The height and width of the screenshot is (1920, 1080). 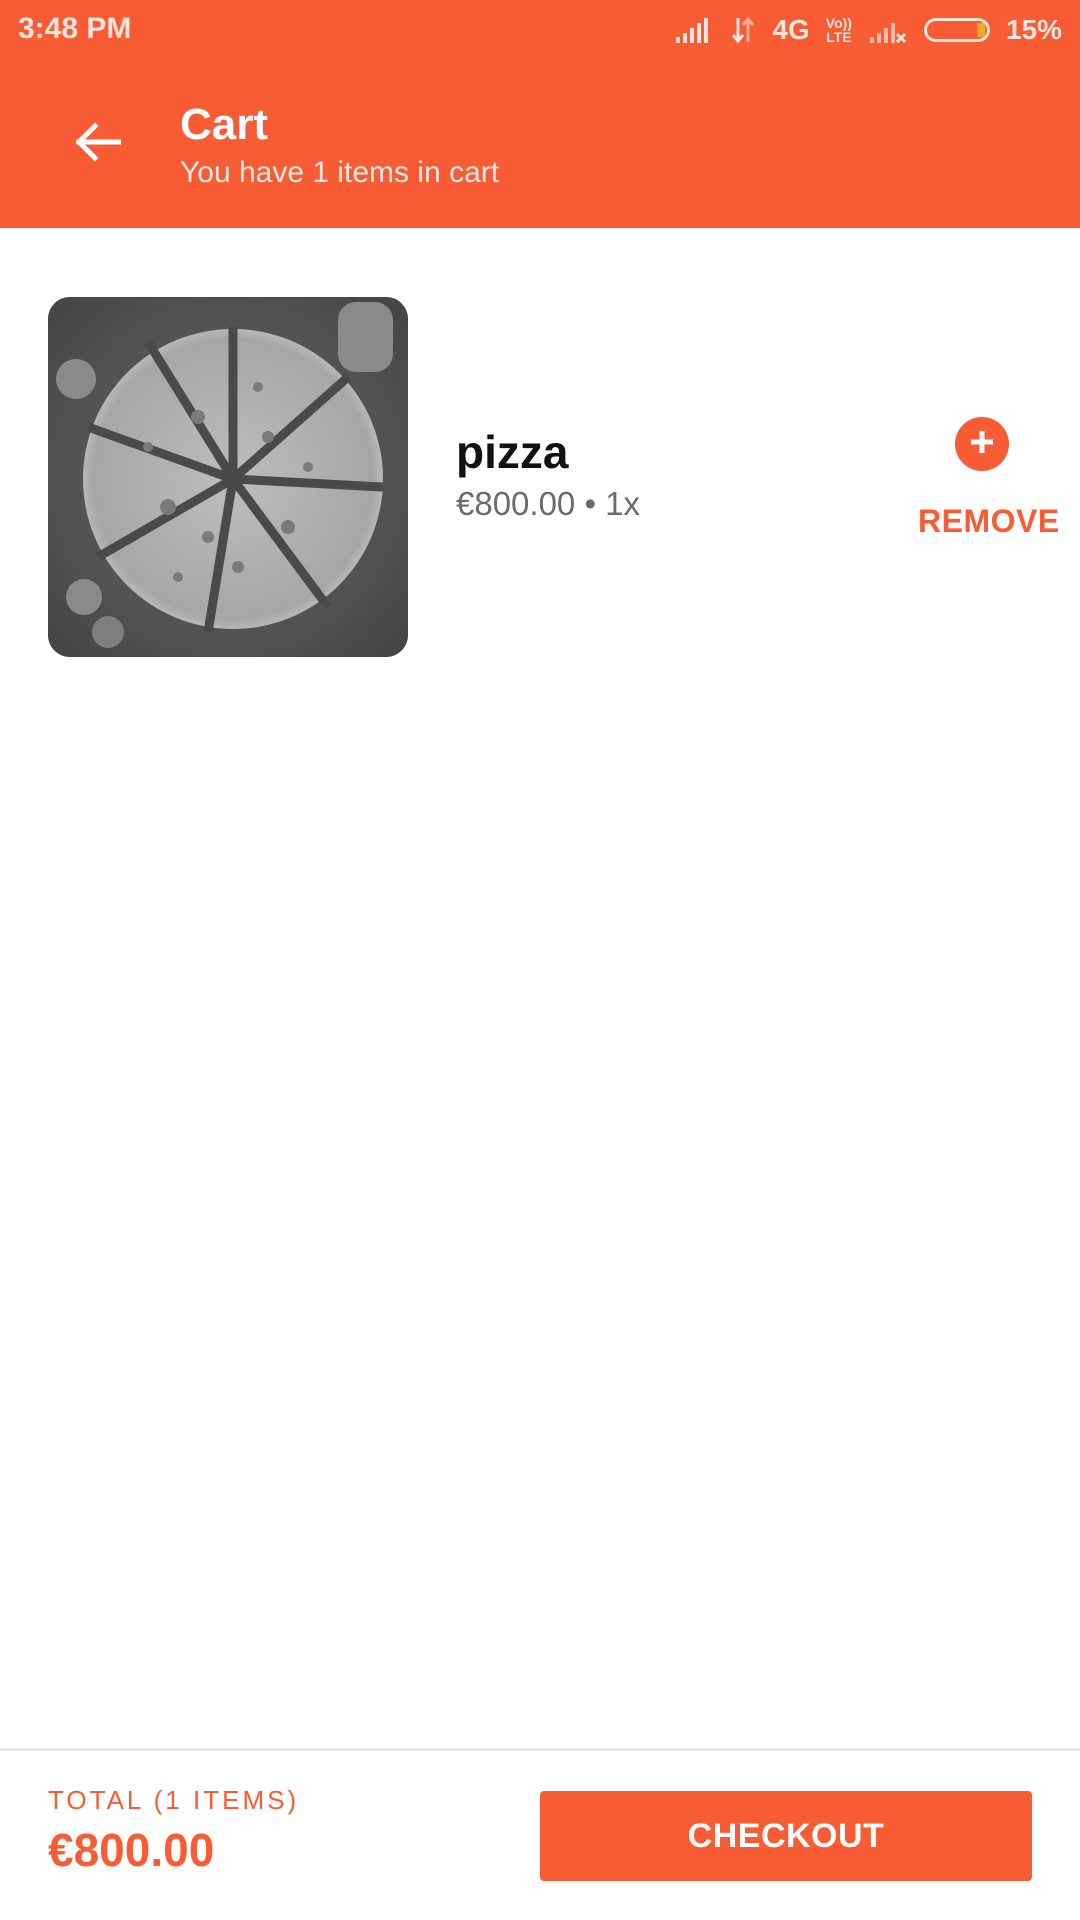 What do you see at coordinates (888, 30) in the screenshot?
I see `no-signal-icon` at bounding box center [888, 30].